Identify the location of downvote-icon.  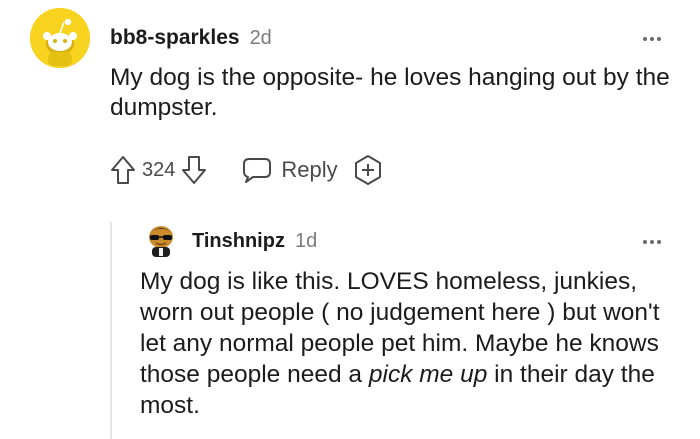
(194, 170).